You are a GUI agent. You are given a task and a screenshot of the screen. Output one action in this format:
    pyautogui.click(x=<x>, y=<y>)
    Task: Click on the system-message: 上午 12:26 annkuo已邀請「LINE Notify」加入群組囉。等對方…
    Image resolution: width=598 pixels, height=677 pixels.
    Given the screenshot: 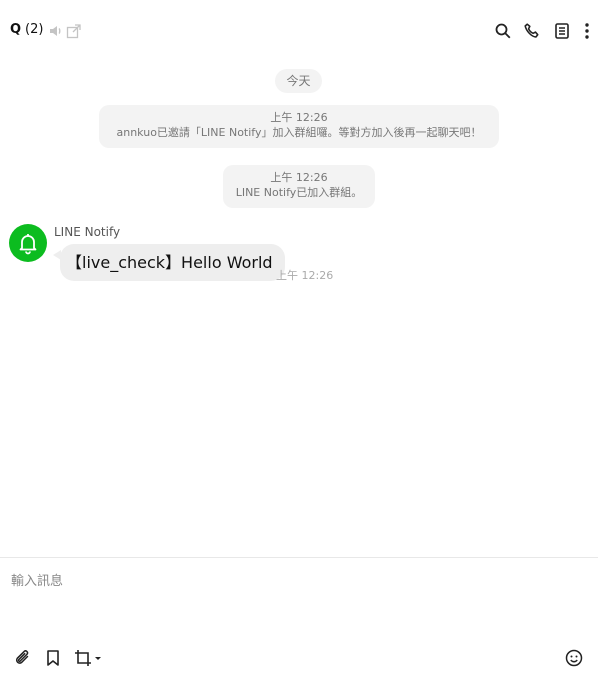 What is the action you would take?
    pyautogui.click(x=299, y=126)
    